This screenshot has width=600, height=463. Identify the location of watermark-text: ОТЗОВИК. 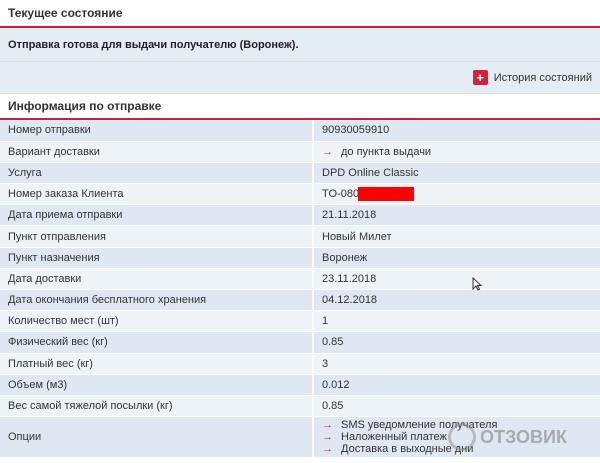
(523, 436).